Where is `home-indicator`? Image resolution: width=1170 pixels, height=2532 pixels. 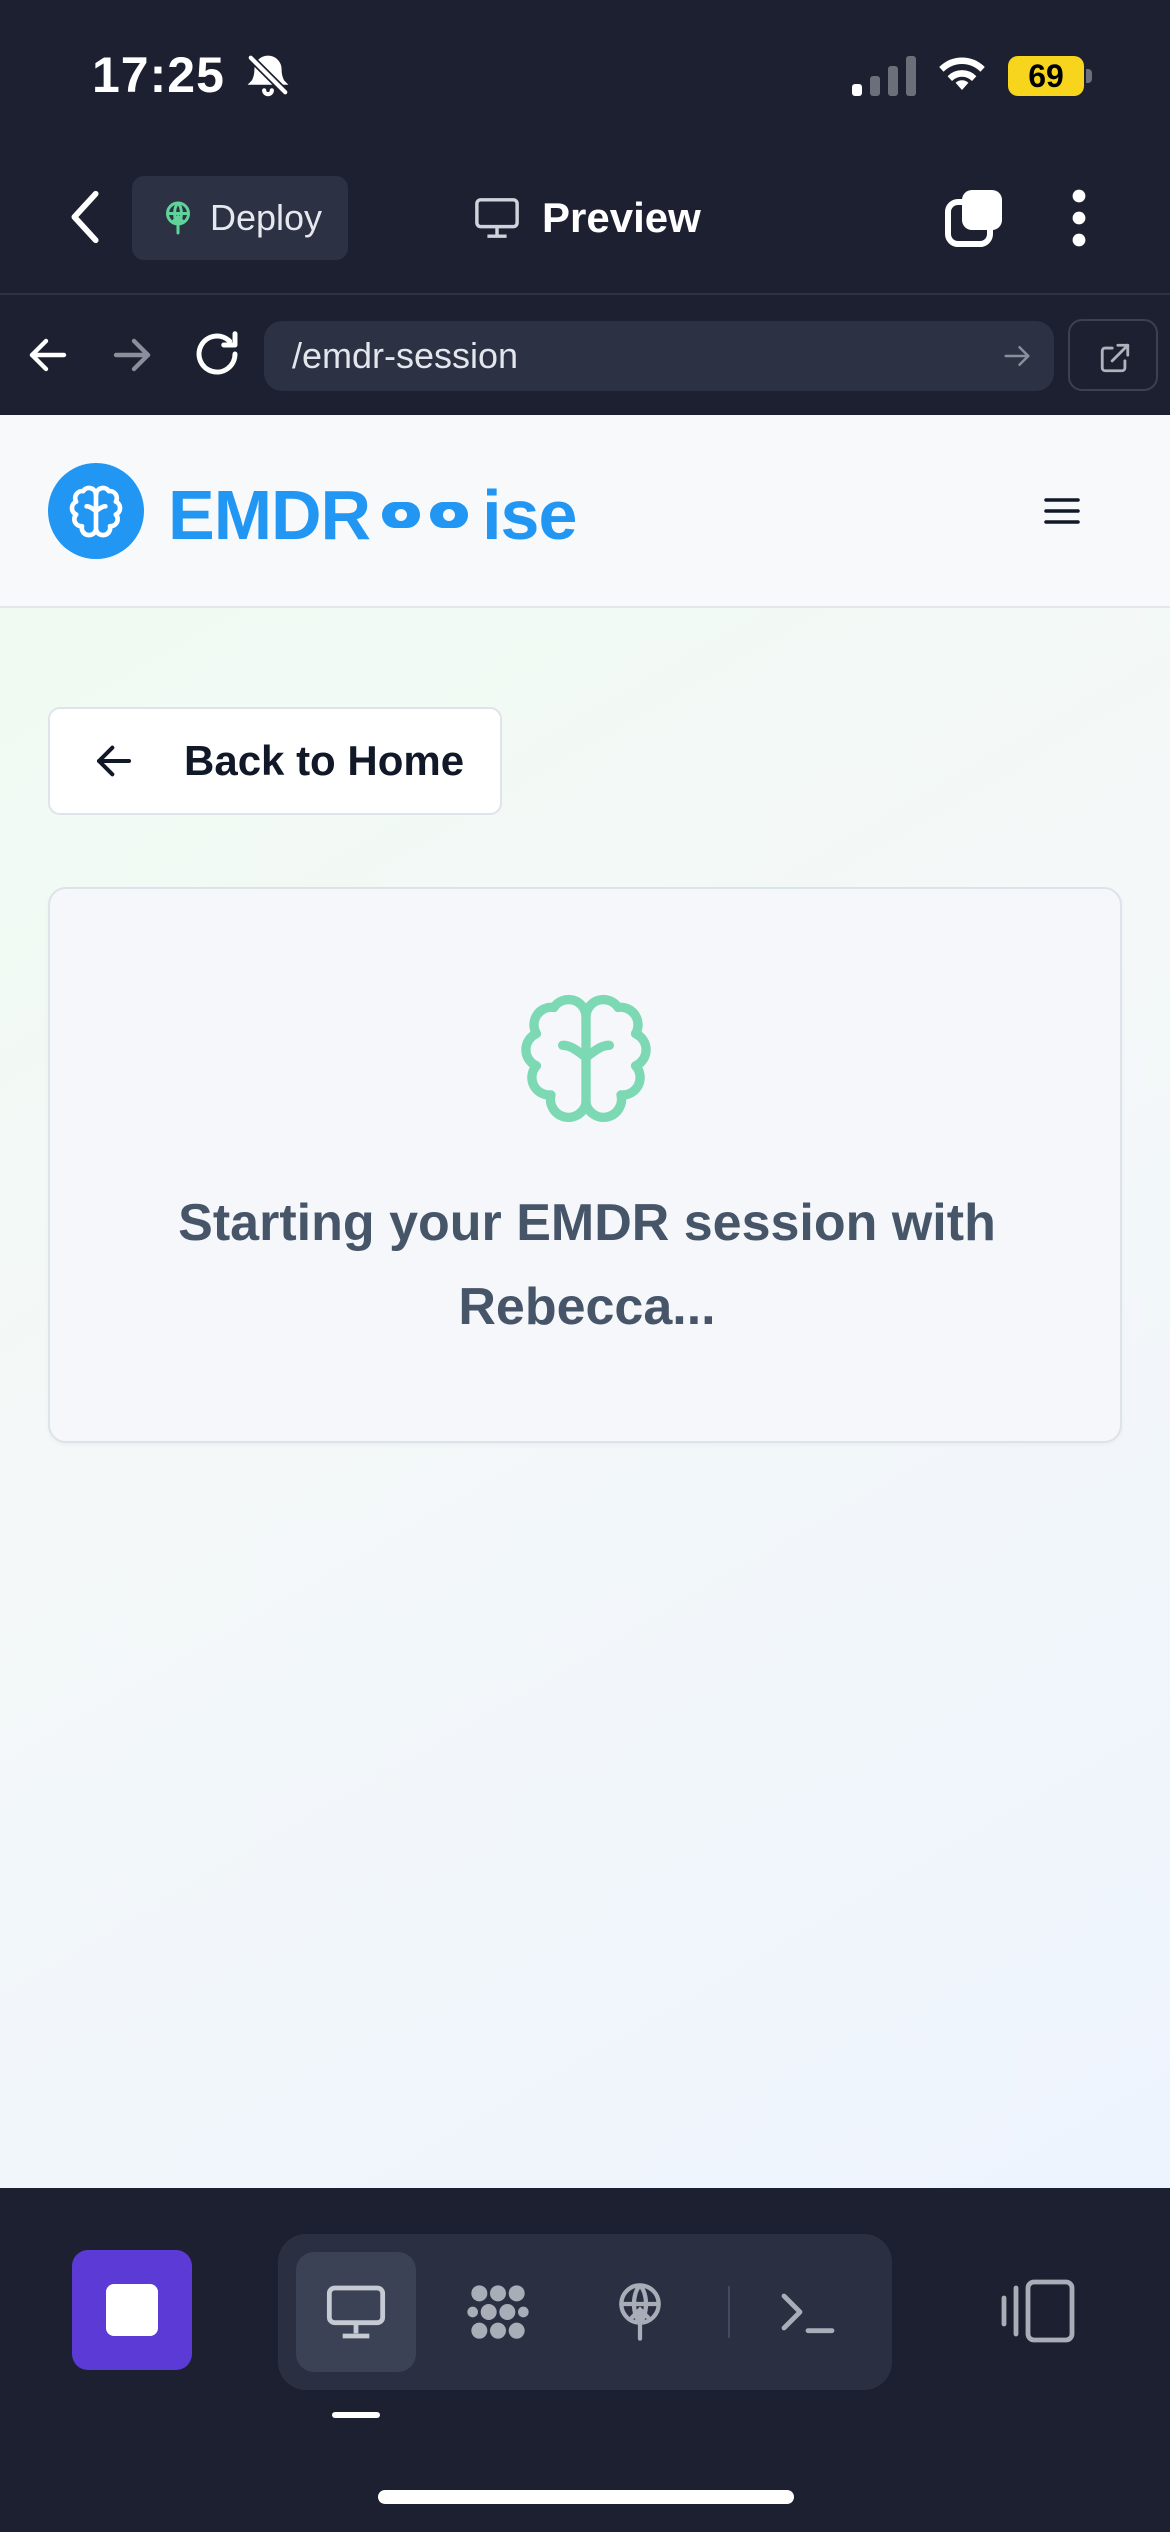 home-indicator is located at coordinates (586, 2497).